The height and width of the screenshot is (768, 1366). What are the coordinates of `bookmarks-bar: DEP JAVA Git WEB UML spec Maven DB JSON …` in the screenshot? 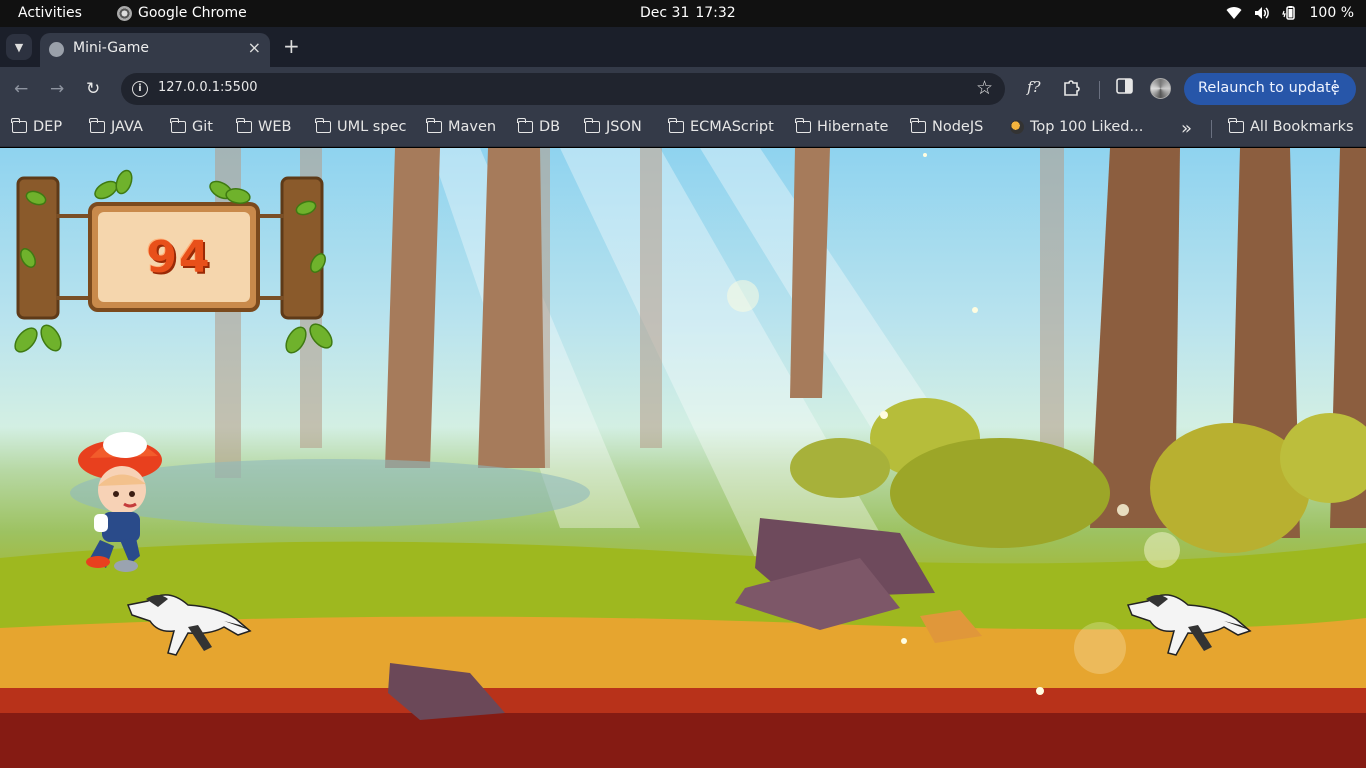 It's located at (683, 129).